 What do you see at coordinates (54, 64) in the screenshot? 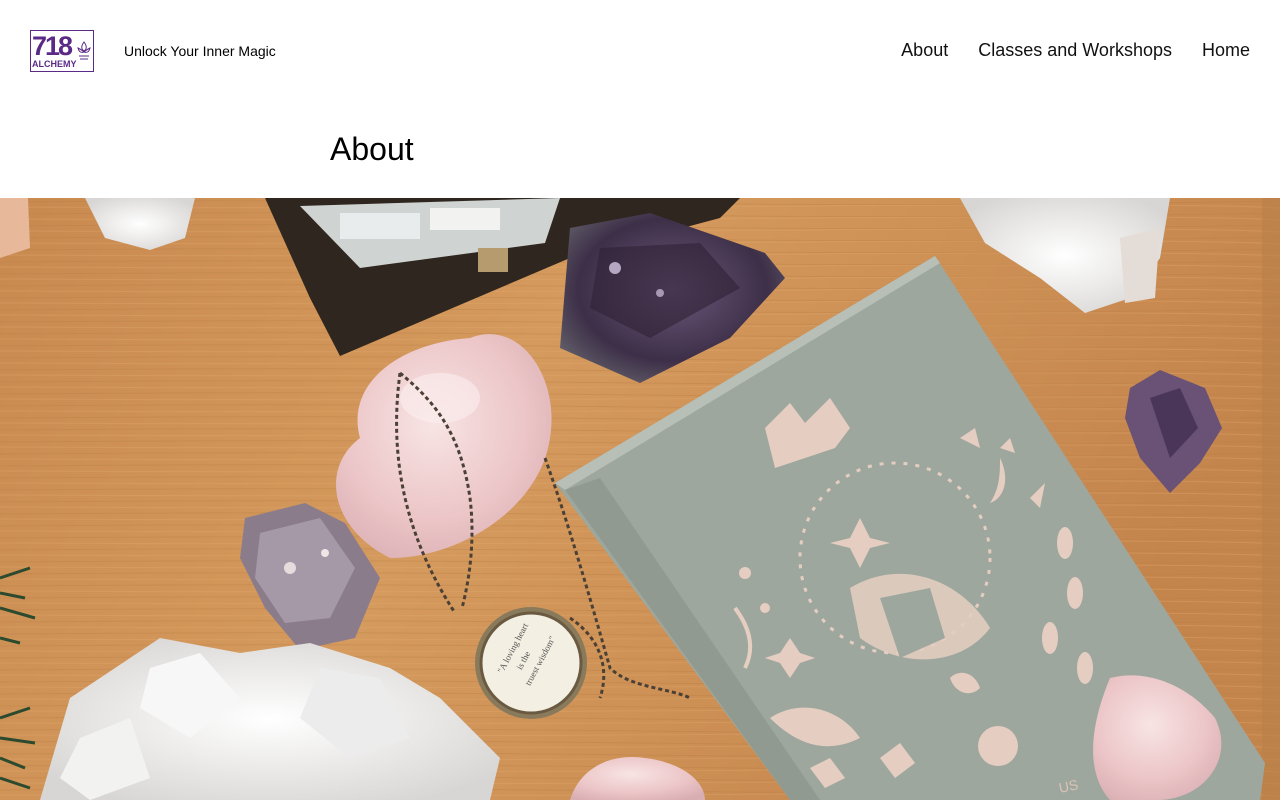
I see `logo-word: ALCHEMY` at bounding box center [54, 64].